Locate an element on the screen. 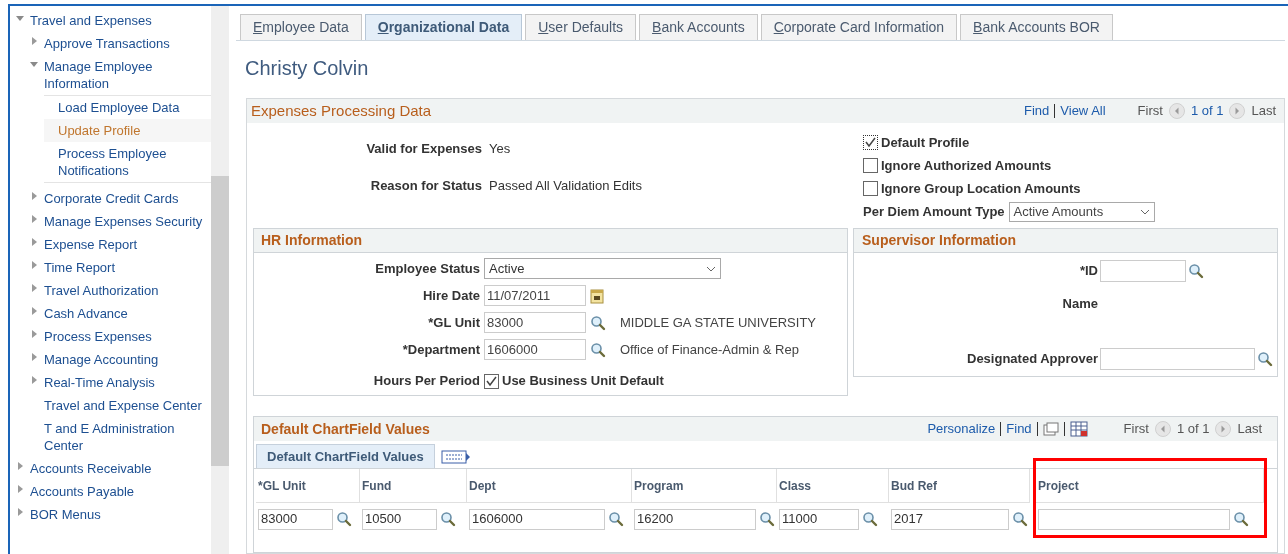 The width and height of the screenshot is (1288, 554). input-field: 11000 is located at coordinates (819, 519).